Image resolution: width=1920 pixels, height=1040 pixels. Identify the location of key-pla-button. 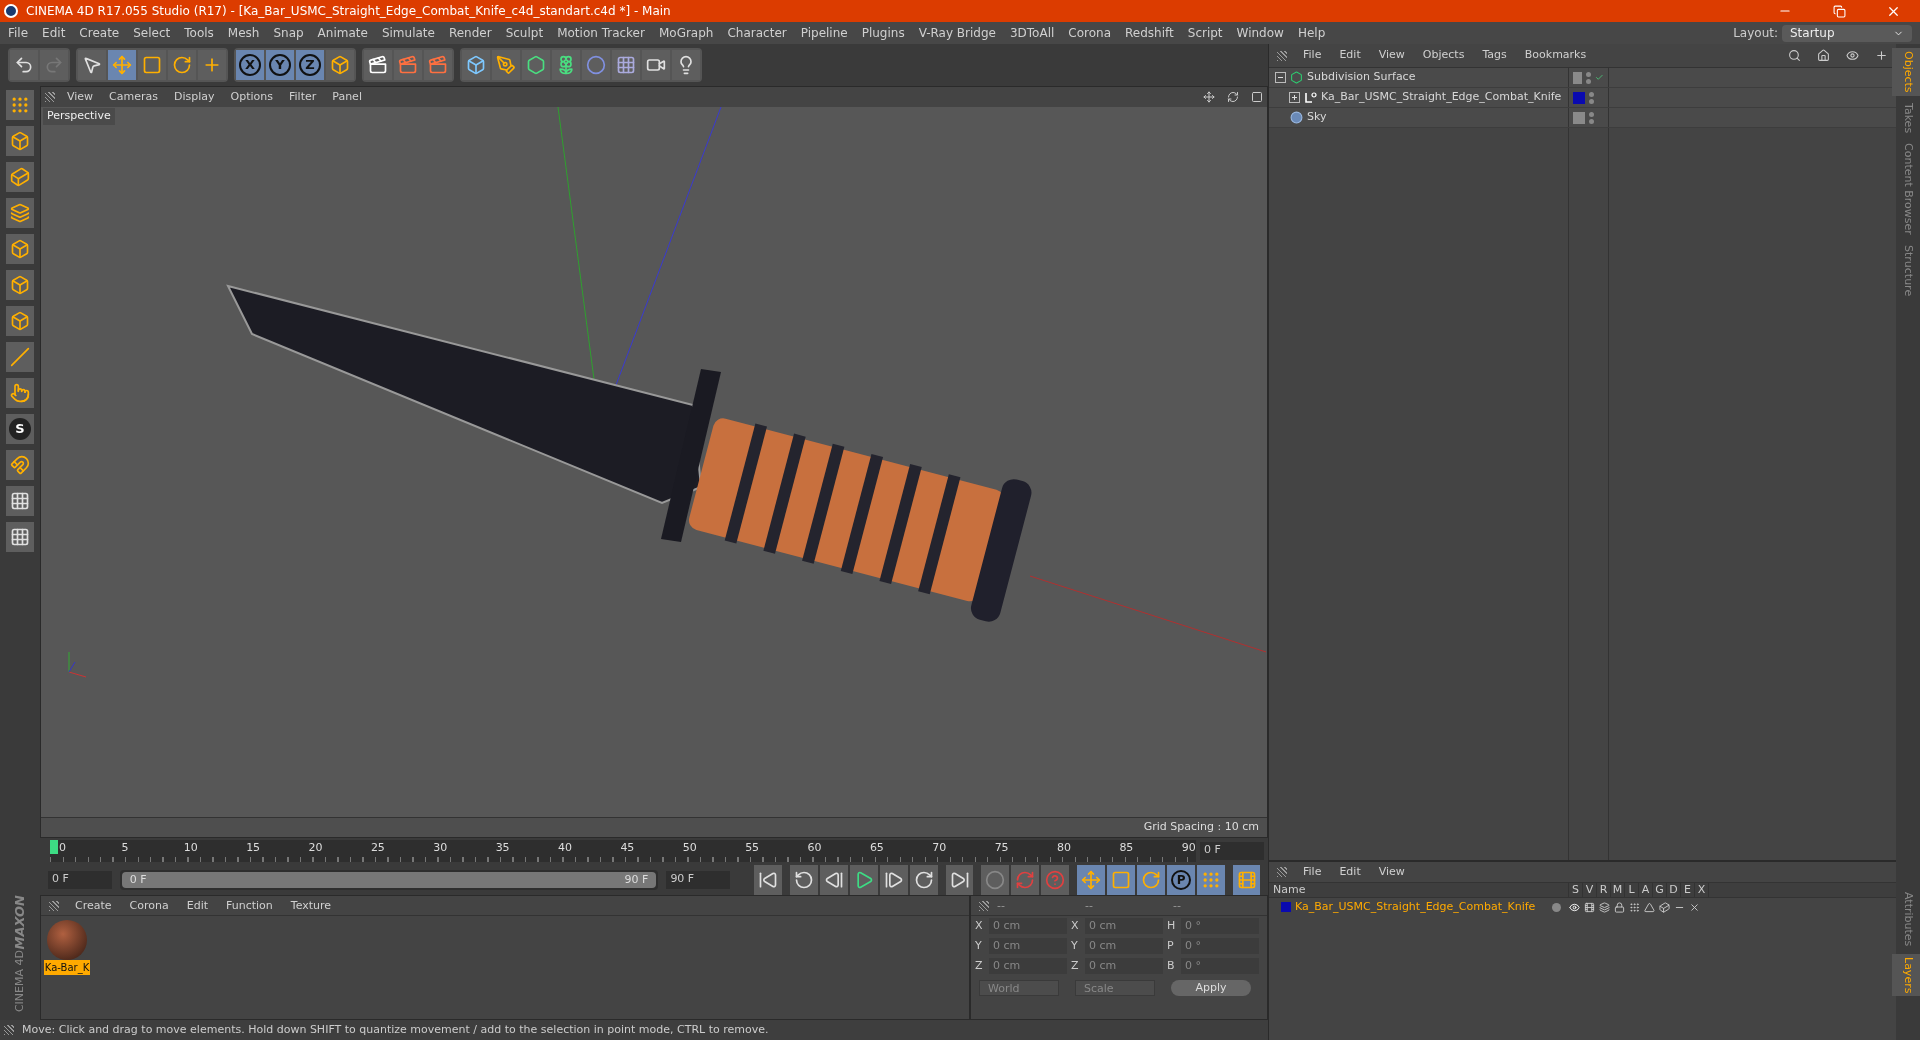
(1211, 880).